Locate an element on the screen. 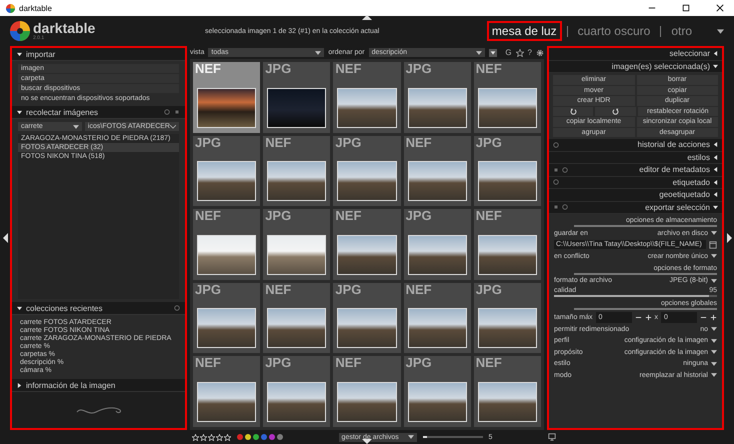 This screenshot has width=734, height=444. help-button: ? is located at coordinates (530, 52).